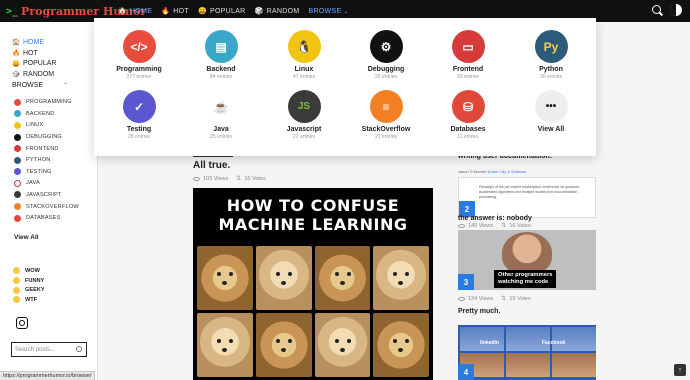 The height and width of the screenshot is (380, 690). What do you see at coordinates (313, 224) in the screenshot?
I see `meme-line-2: MACHINE LEARNING` at bounding box center [313, 224].